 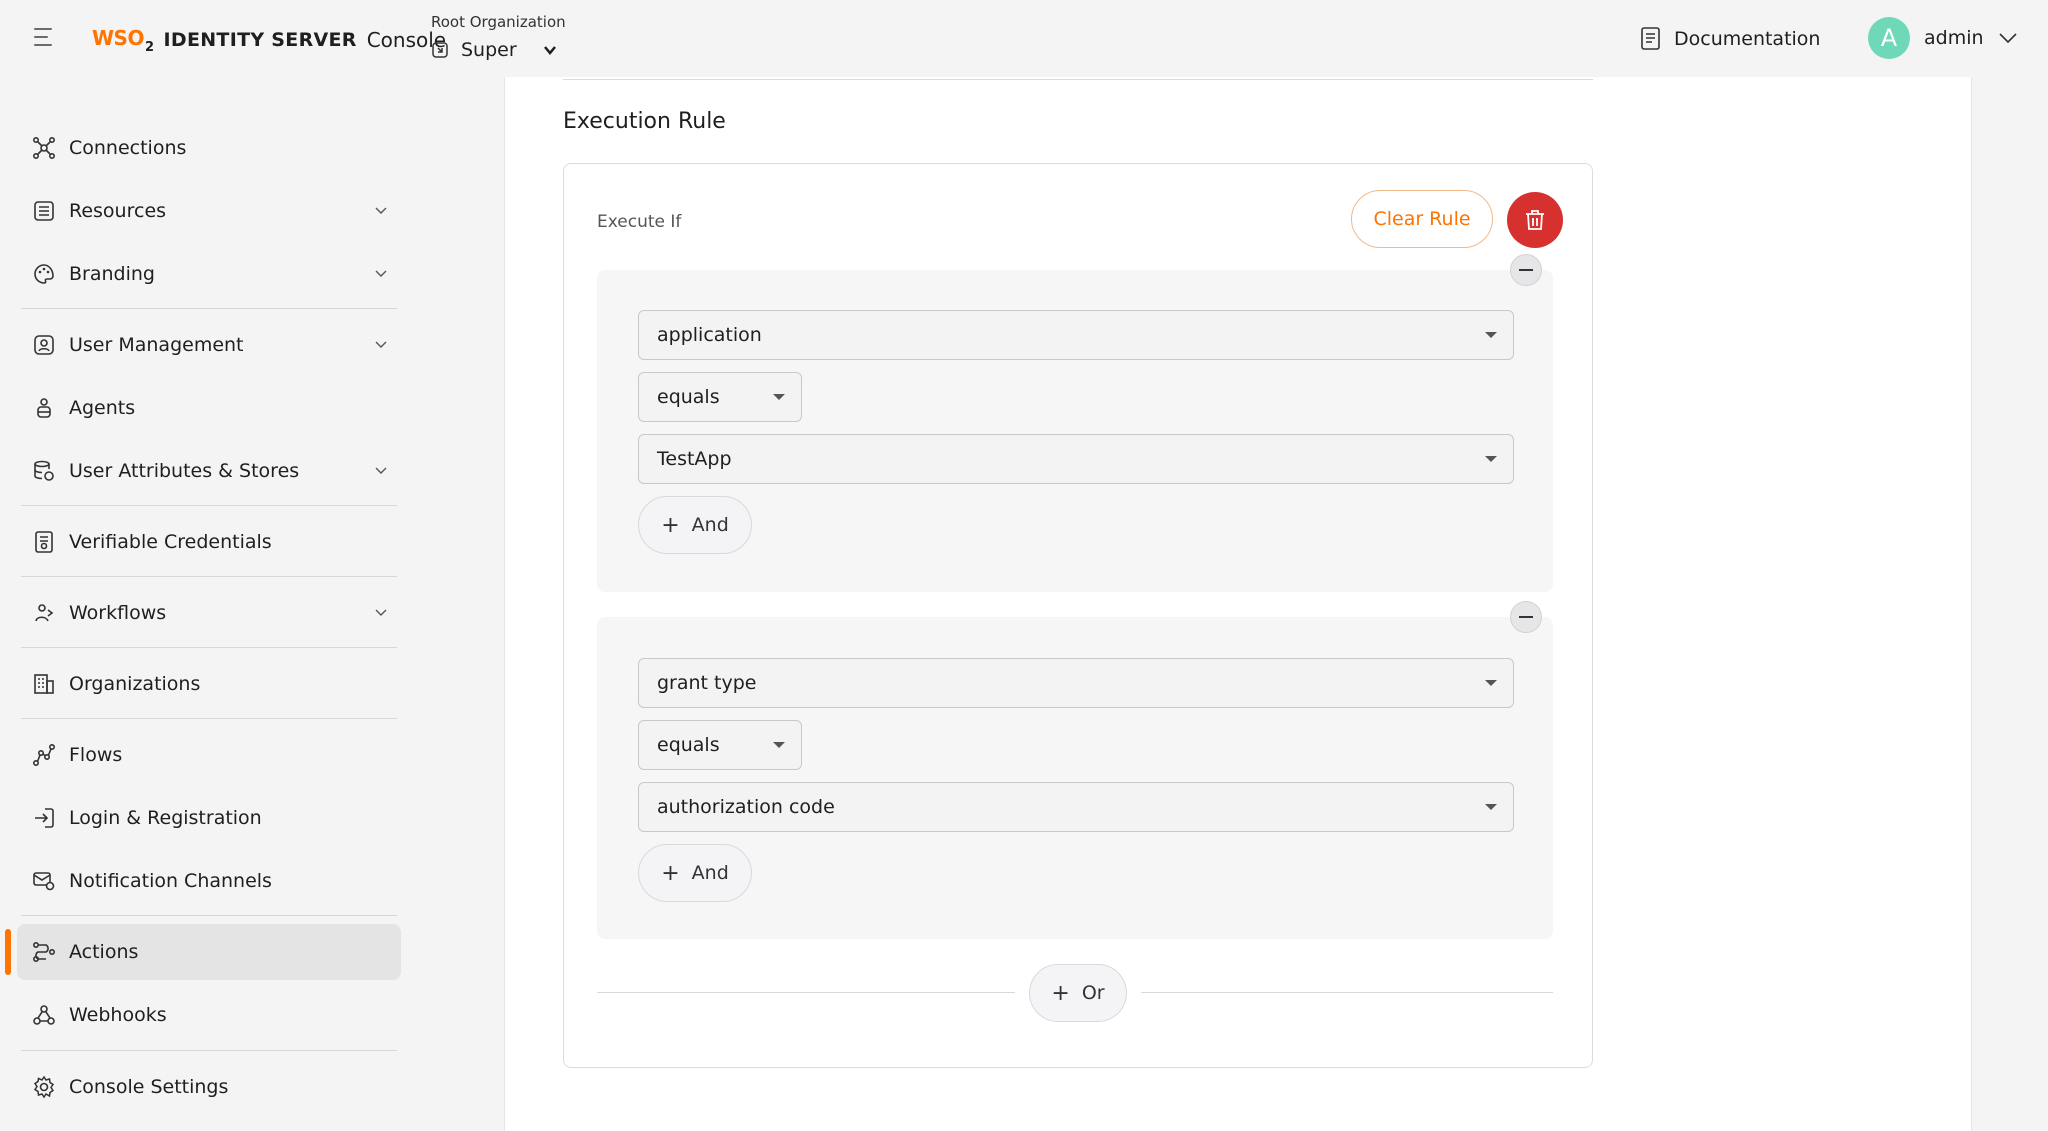 I want to click on resources-icon, so click(x=44, y=211).